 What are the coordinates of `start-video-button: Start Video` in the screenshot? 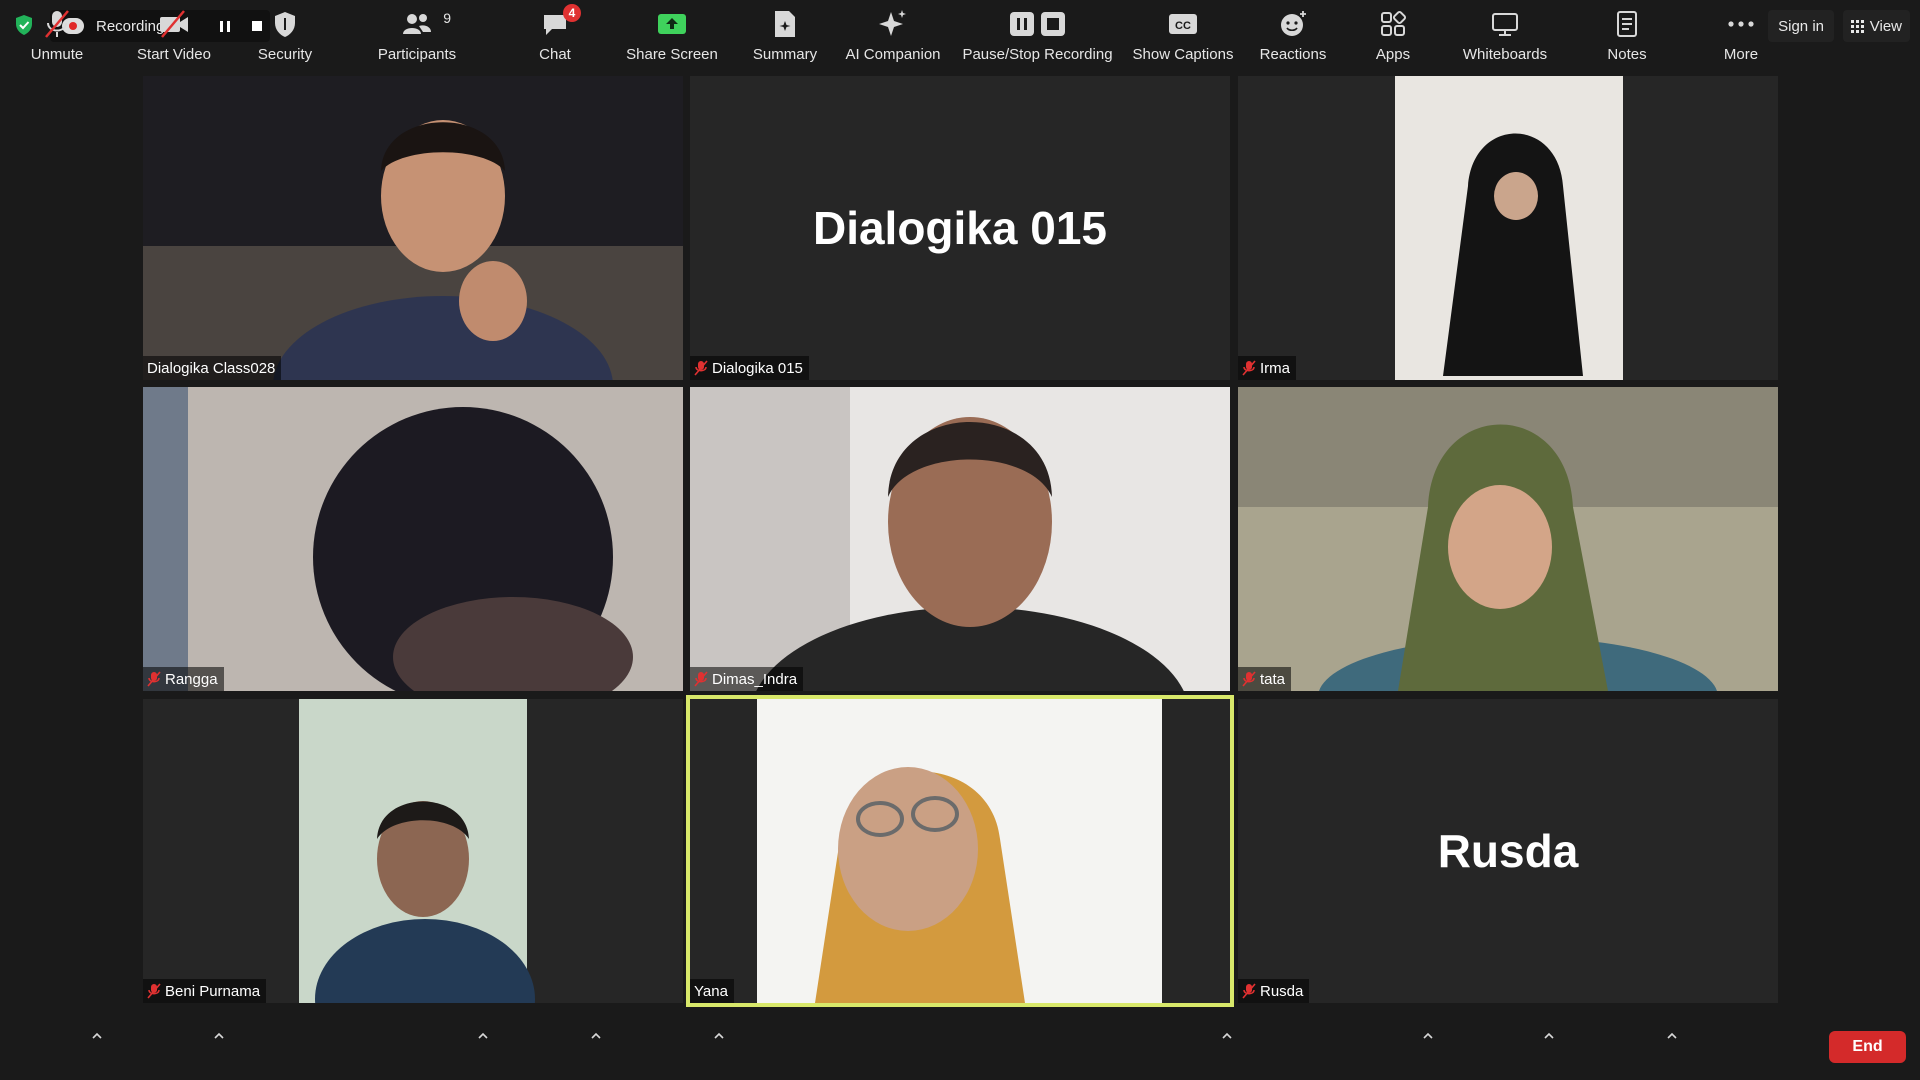 It's located at (174, 39).